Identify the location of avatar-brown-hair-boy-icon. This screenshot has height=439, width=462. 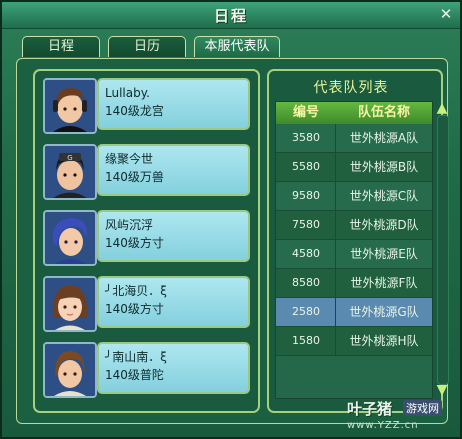
(70, 106).